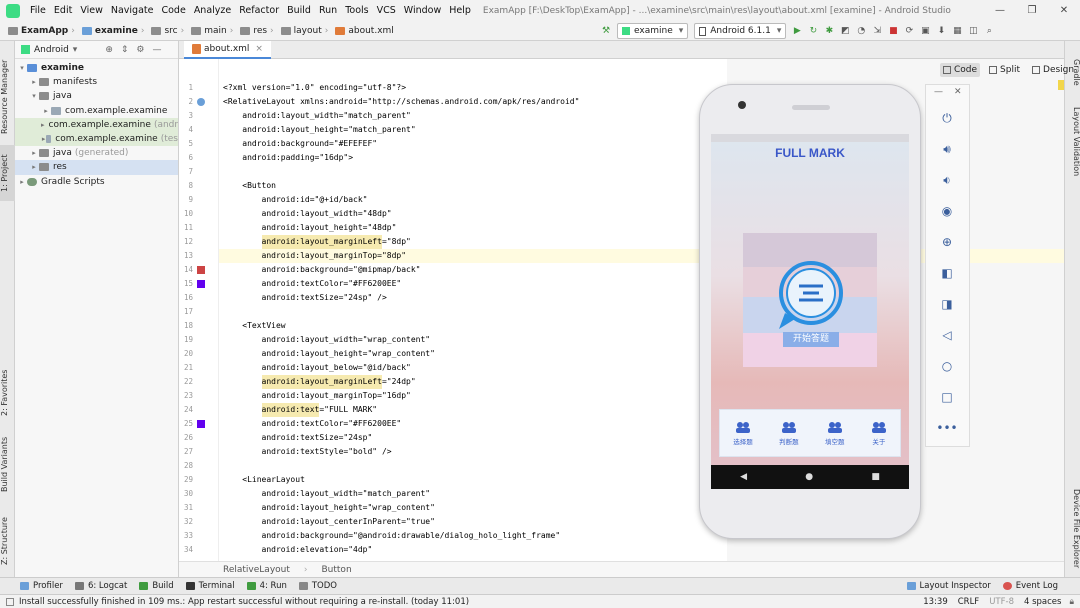 The image size is (1080, 608). What do you see at coordinates (96, 182) in the screenshot?
I see `tree-item-gradle-scripts: ▸ Gradle Scripts` at bounding box center [96, 182].